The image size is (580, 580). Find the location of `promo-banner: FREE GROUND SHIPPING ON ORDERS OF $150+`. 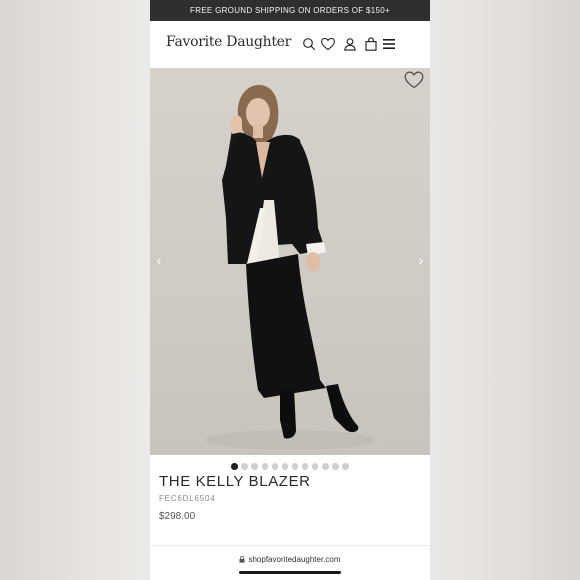

promo-banner: FREE GROUND SHIPPING ON ORDERS OF $150+ is located at coordinates (290, 10).